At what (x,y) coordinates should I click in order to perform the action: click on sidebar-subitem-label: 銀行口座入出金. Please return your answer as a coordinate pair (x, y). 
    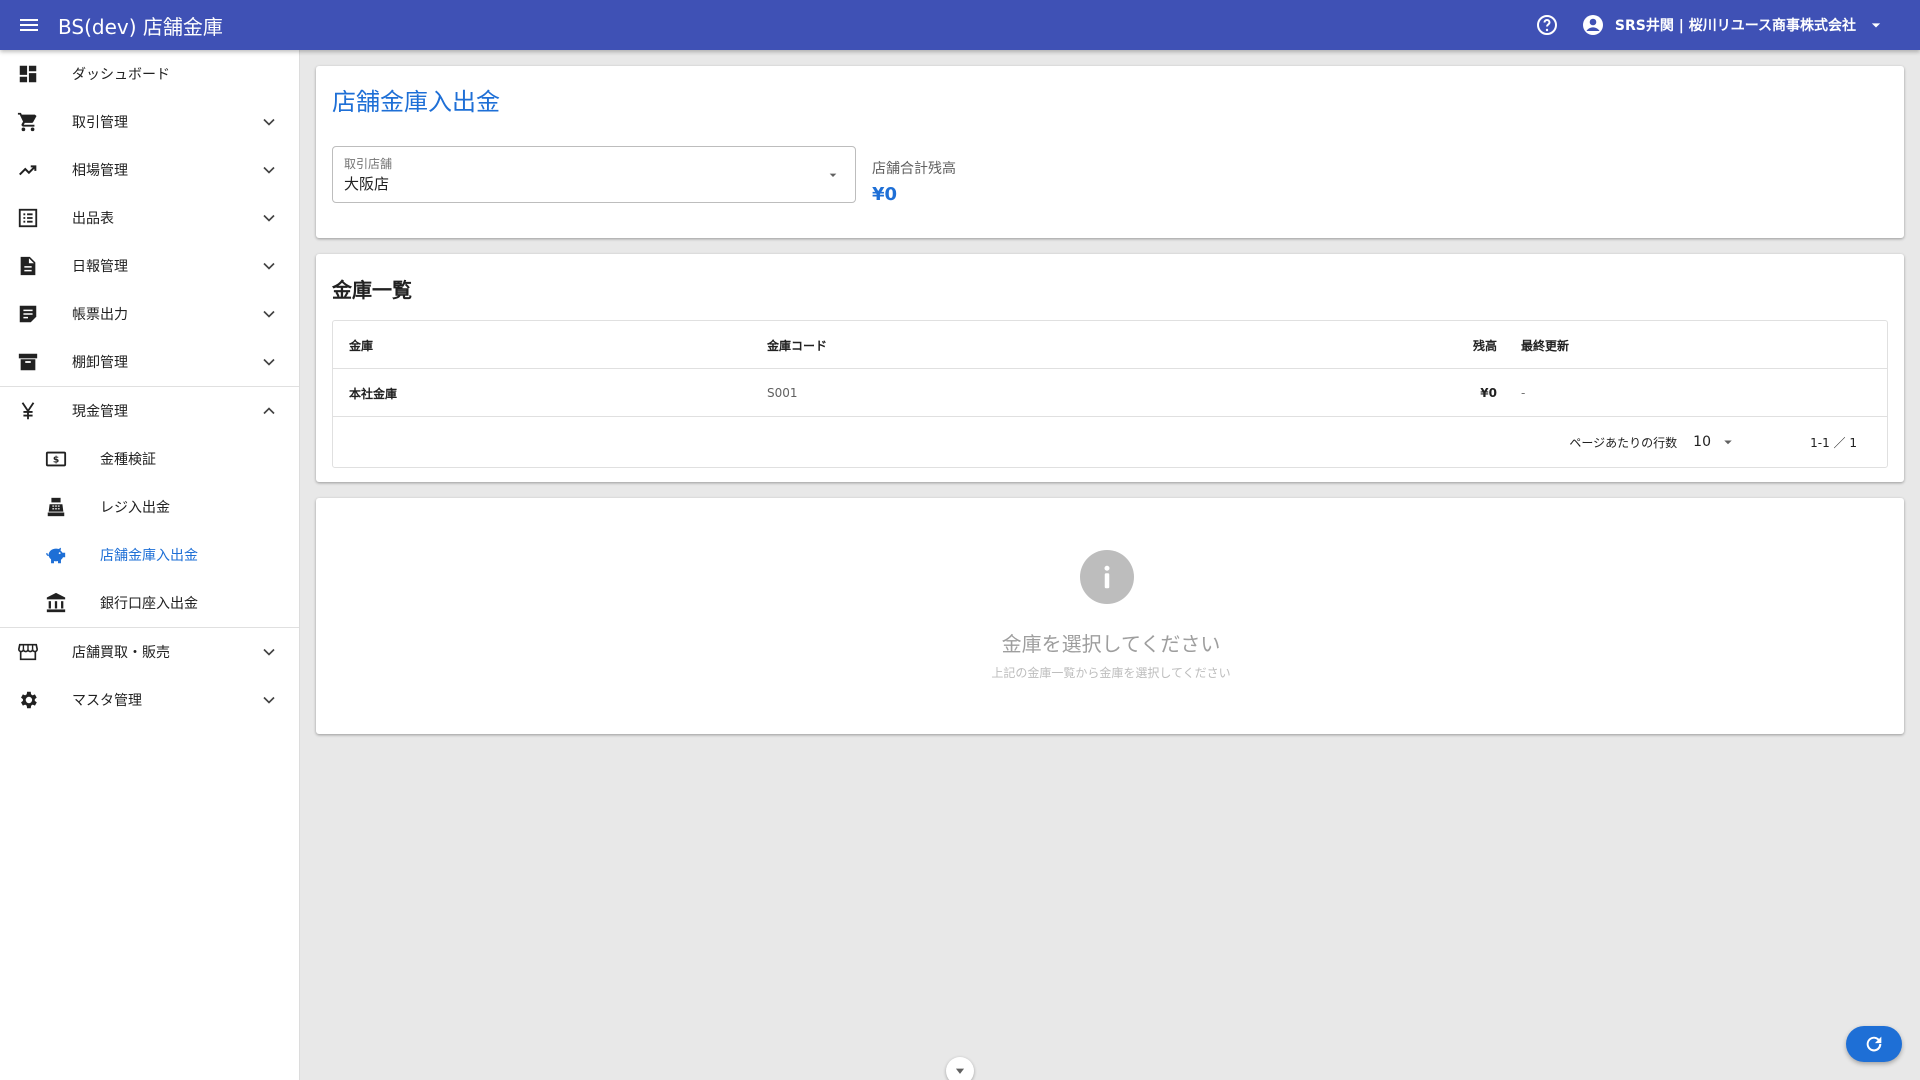
    Looking at the image, I should click on (149, 604).